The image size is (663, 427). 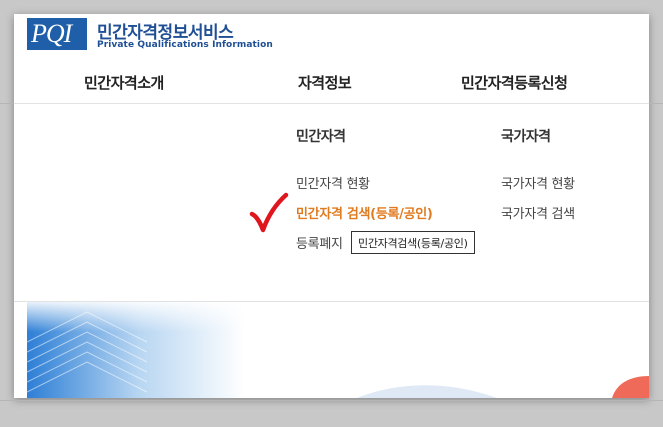 I want to click on main-nav: 민간자격소개 자격정보 민간자격등록신청, so click(x=331, y=85).